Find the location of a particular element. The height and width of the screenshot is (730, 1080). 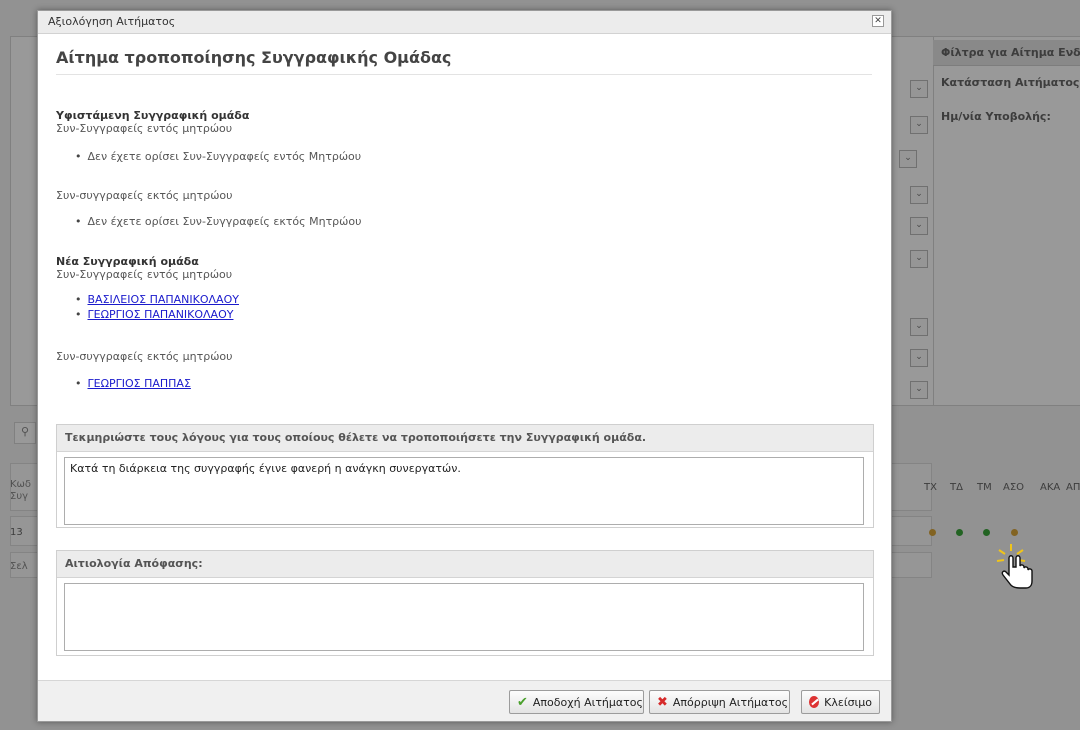

list-item: • ΒΑΣΙΛΕΙΟΣ ΠΑΠΑΝΙΚΟΛΑΟΥ is located at coordinates (157, 299).